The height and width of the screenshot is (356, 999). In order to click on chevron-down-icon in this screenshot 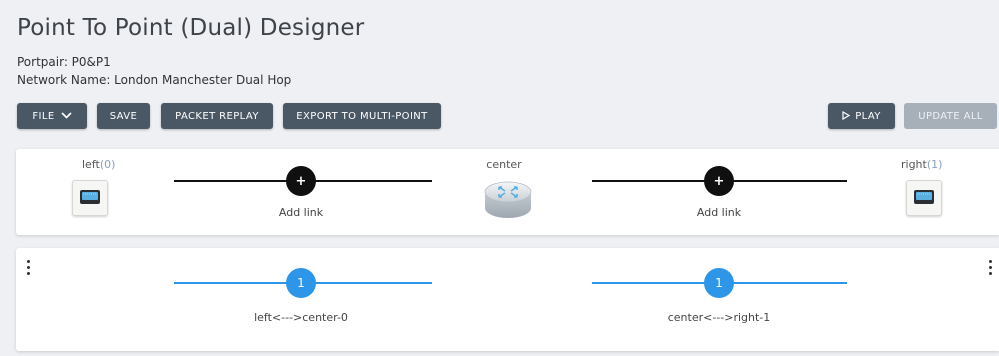, I will do `click(66, 116)`.